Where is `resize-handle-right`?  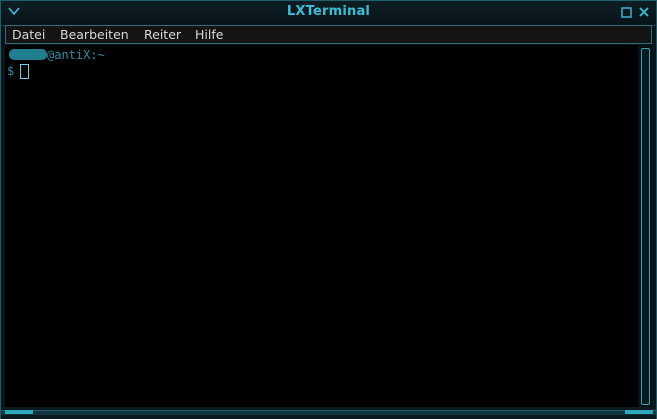
resize-handle-right is located at coordinates (639, 412).